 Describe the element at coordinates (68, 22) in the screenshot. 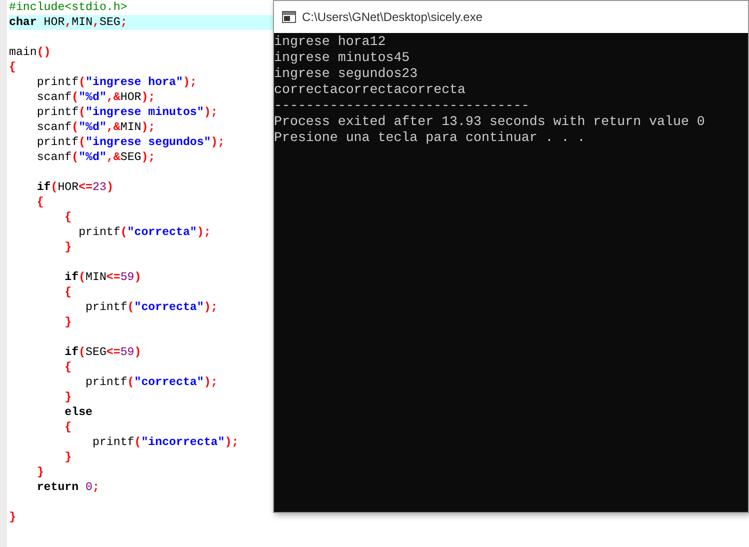

I see `code-line: char HOR,MIN,SEG;` at that location.